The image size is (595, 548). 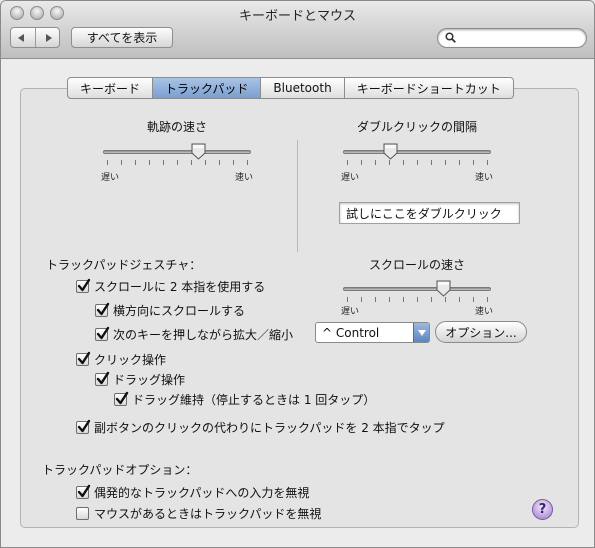 What do you see at coordinates (416, 127) in the screenshot?
I see `double-click-speed-label: ダブルクリックの間隔` at bounding box center [416, 127].